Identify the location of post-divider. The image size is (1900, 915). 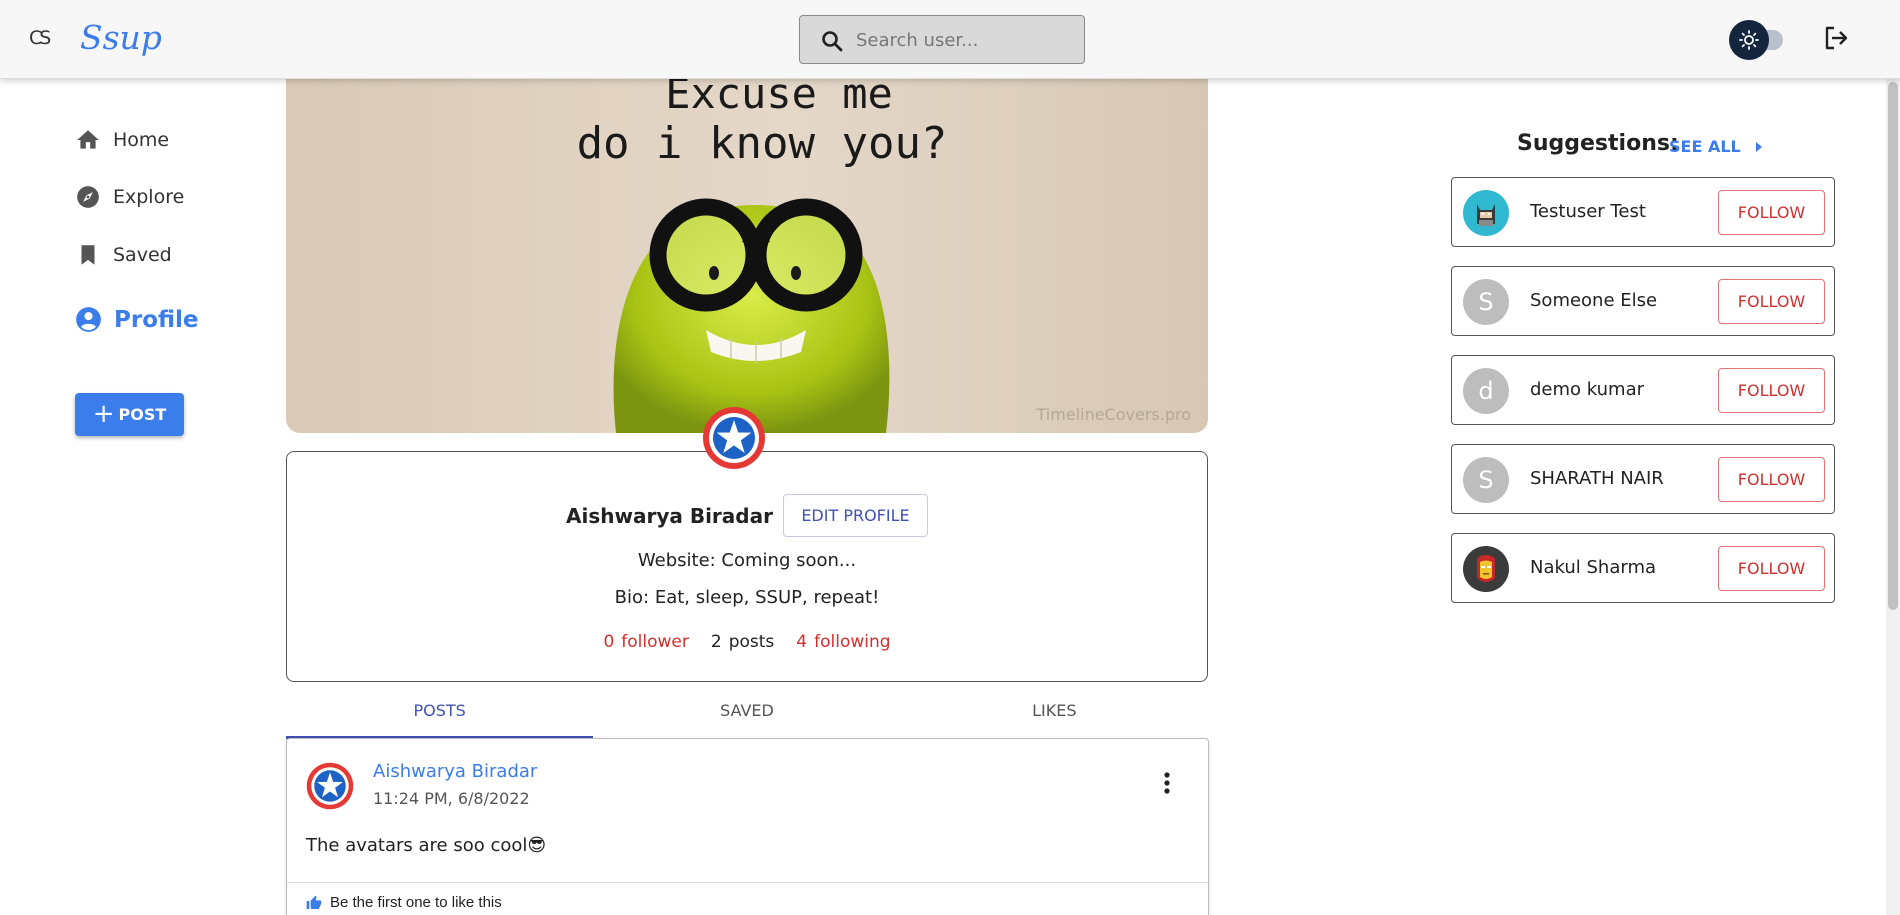
(747, 882).